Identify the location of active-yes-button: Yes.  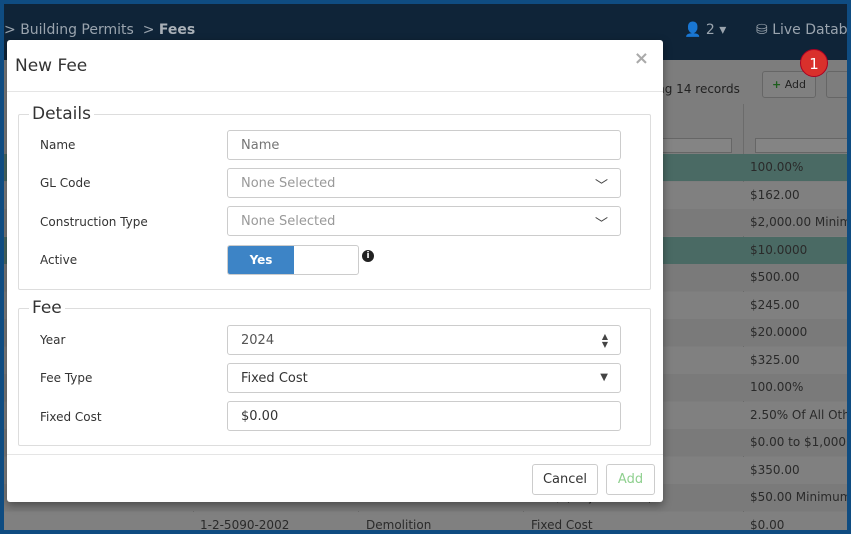
(261, 260).